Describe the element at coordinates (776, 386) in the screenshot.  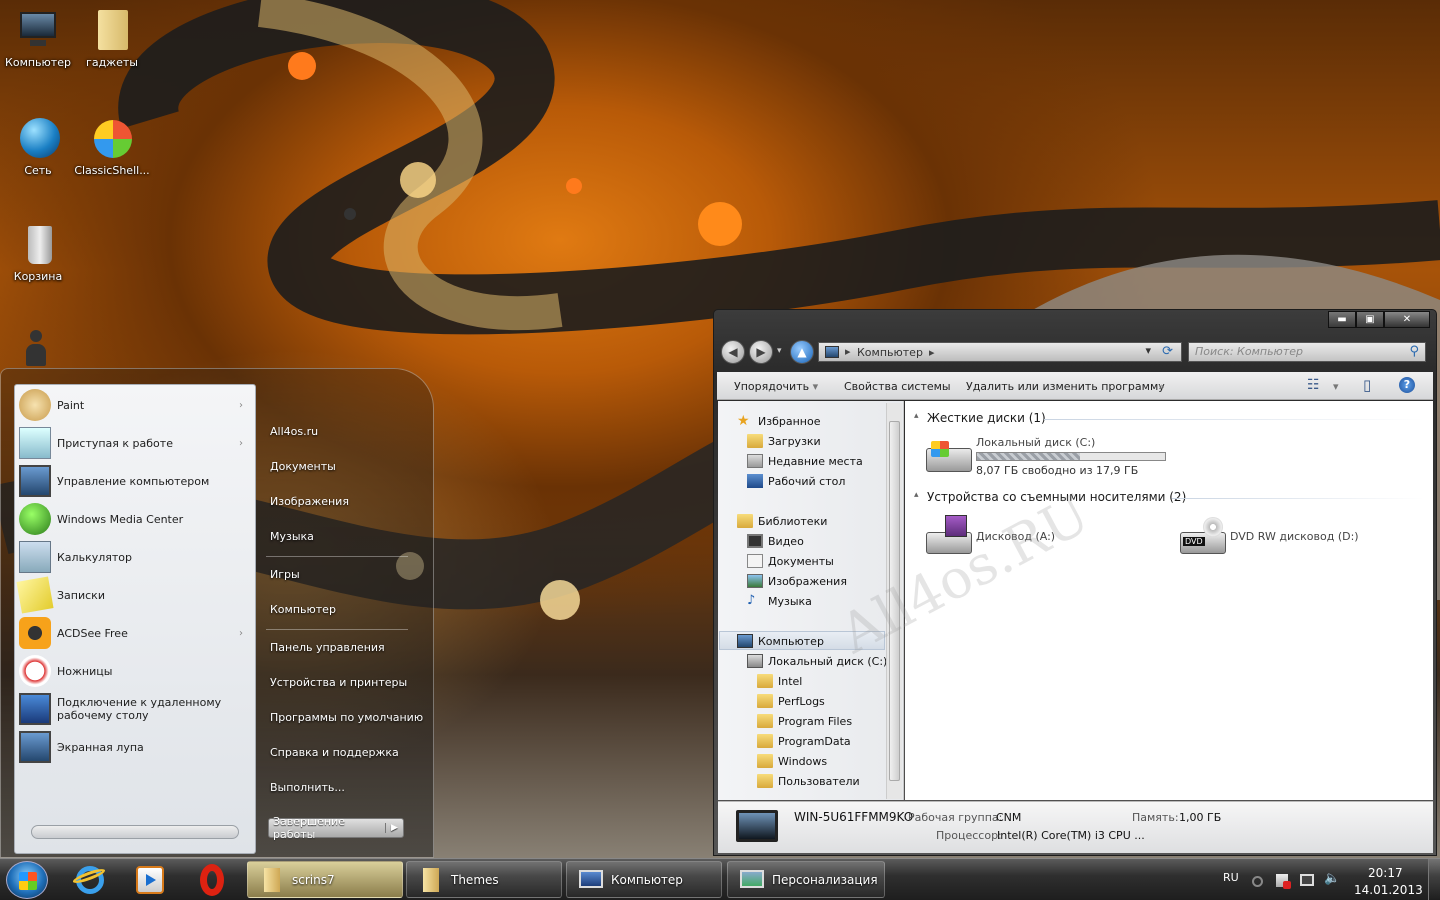
I see `organize-button: Упорядочить ▾` at that location.